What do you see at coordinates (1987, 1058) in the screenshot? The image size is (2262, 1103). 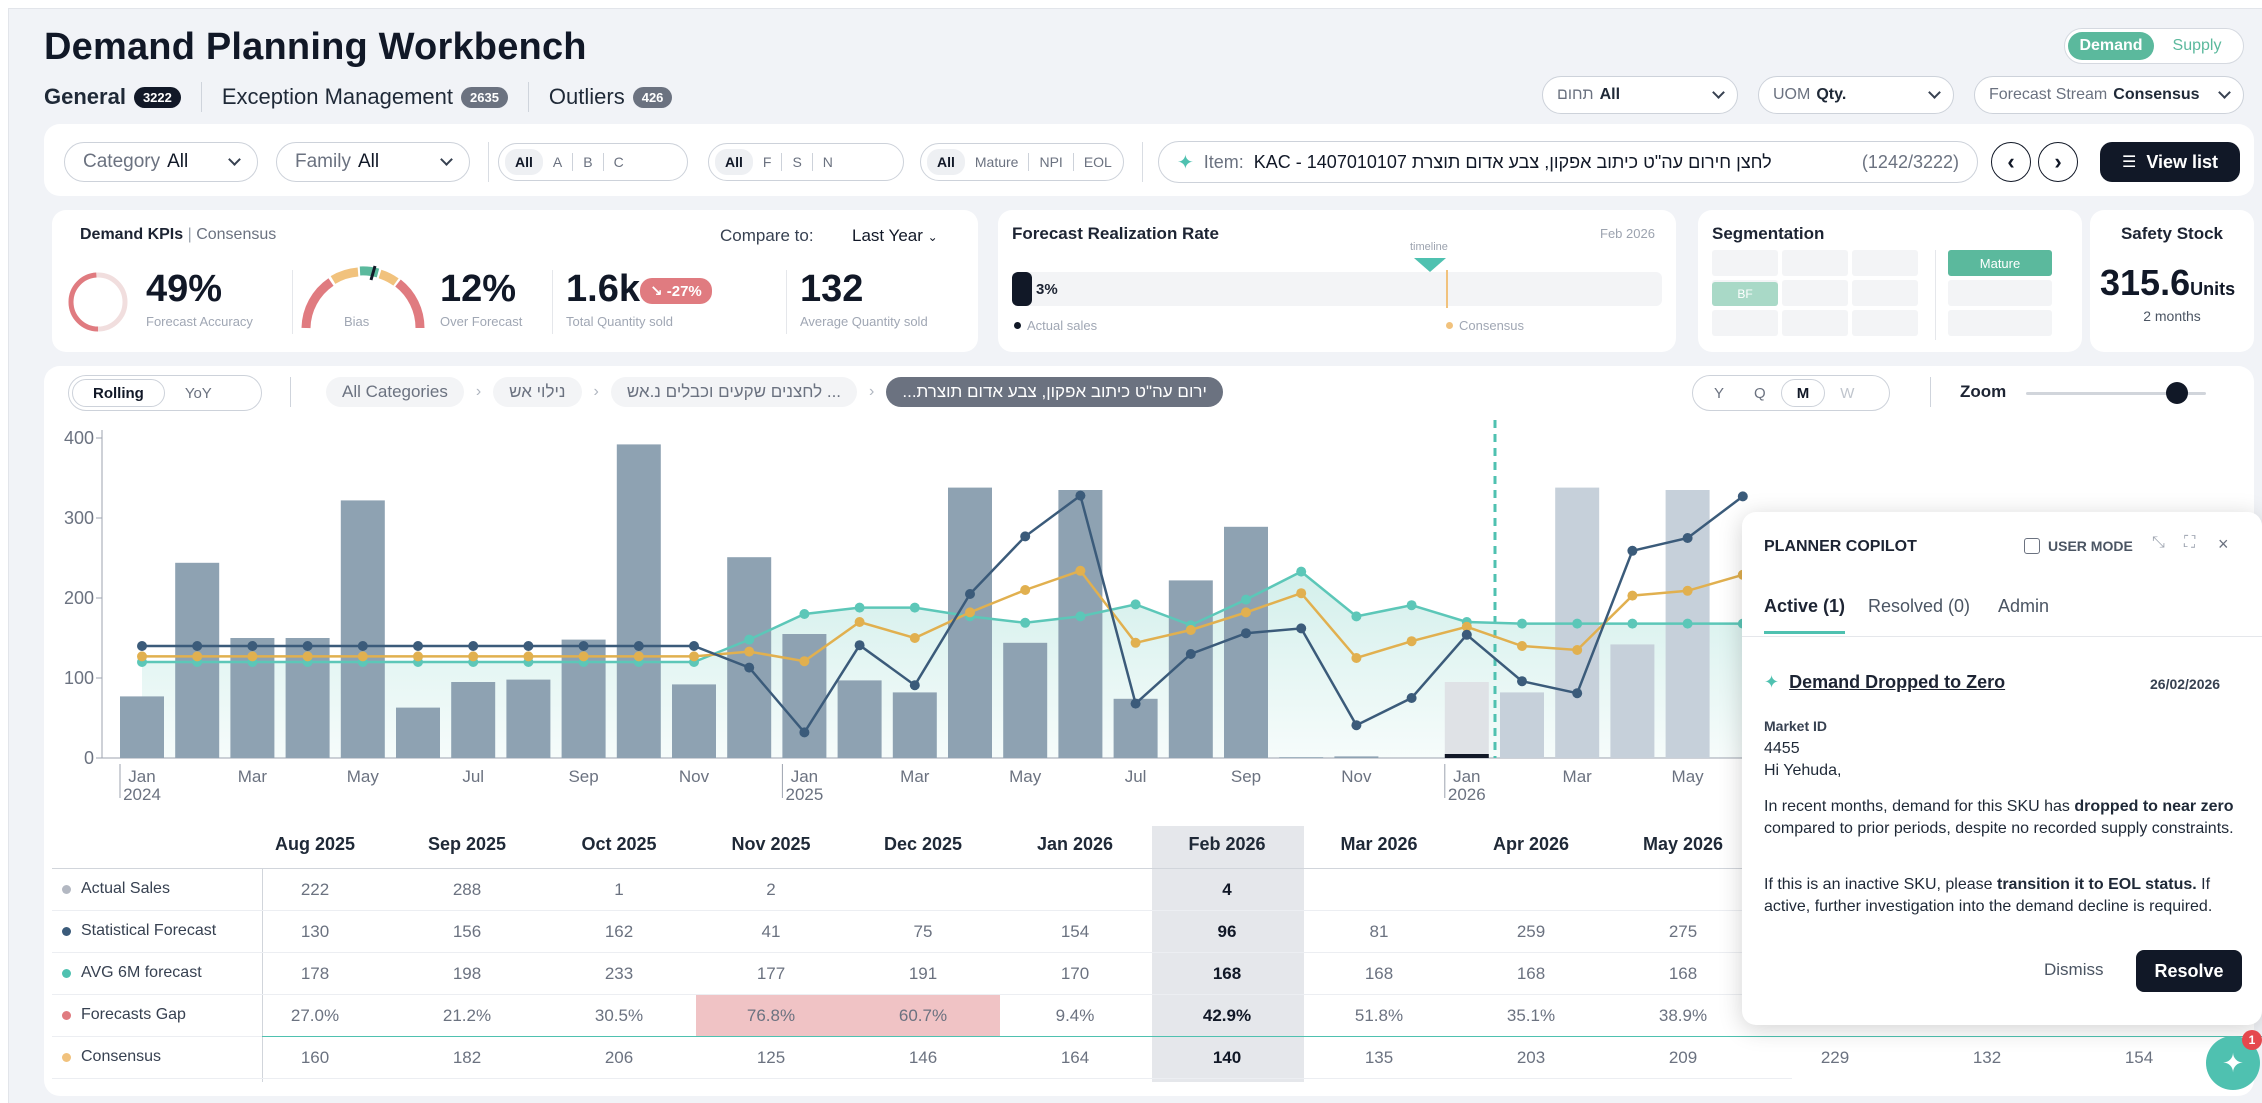 I see `table-cell: 132` at bounding box center [1987, 1058].